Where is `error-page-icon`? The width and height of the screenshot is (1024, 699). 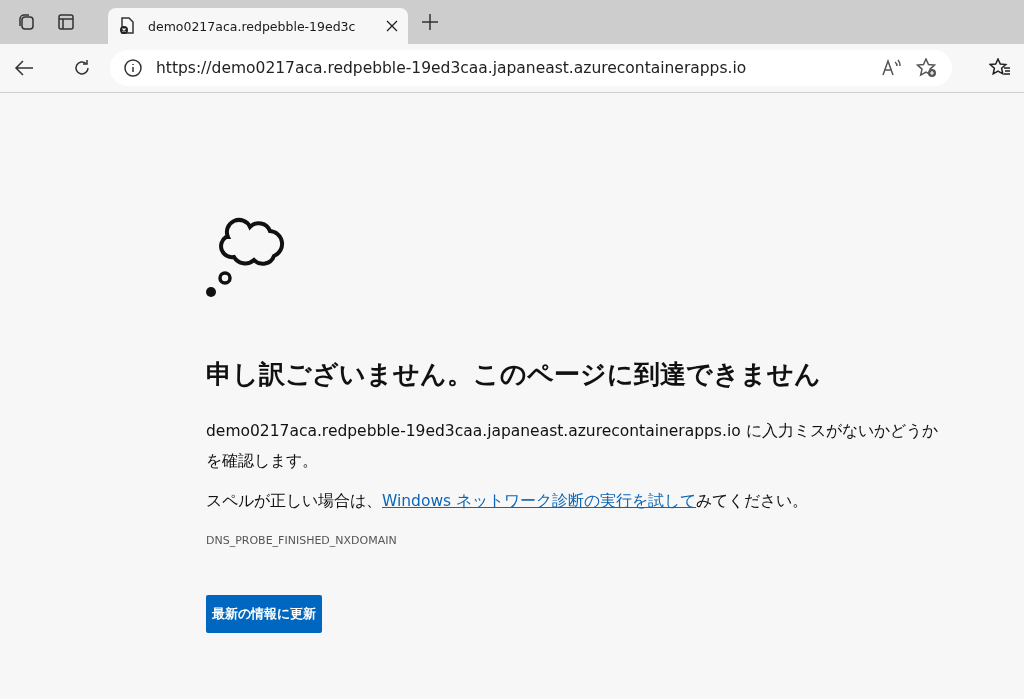
error-page-icon is located at coordinates (127, 26).